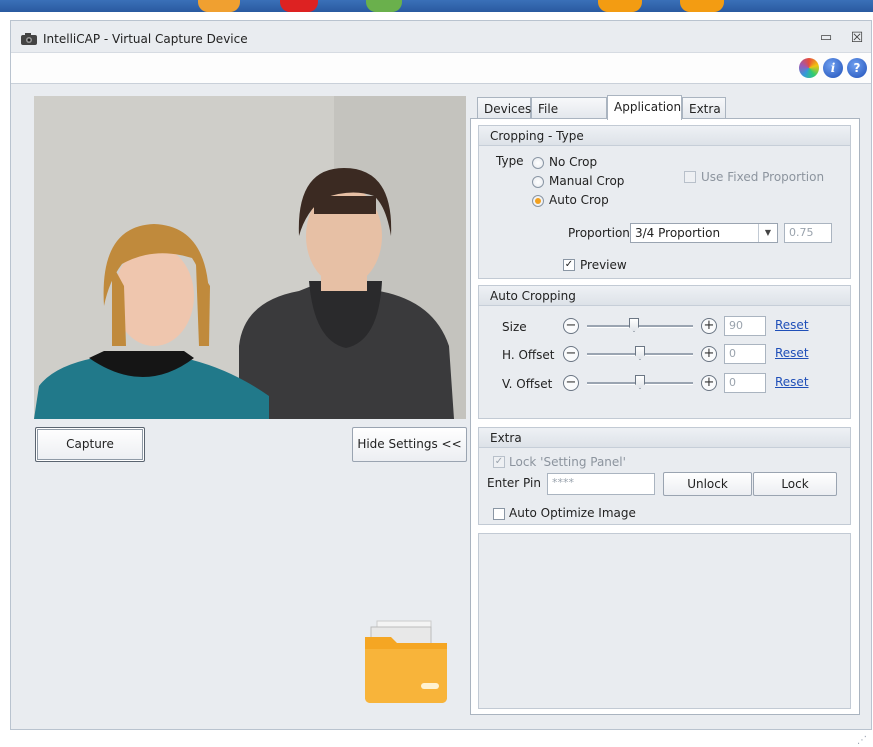 Image resolution: width=873 pixels, height=747 pixels. Describe the element at coordinates (704, 108) in the screenshot. I see `tab-extra: Extra` at that location.